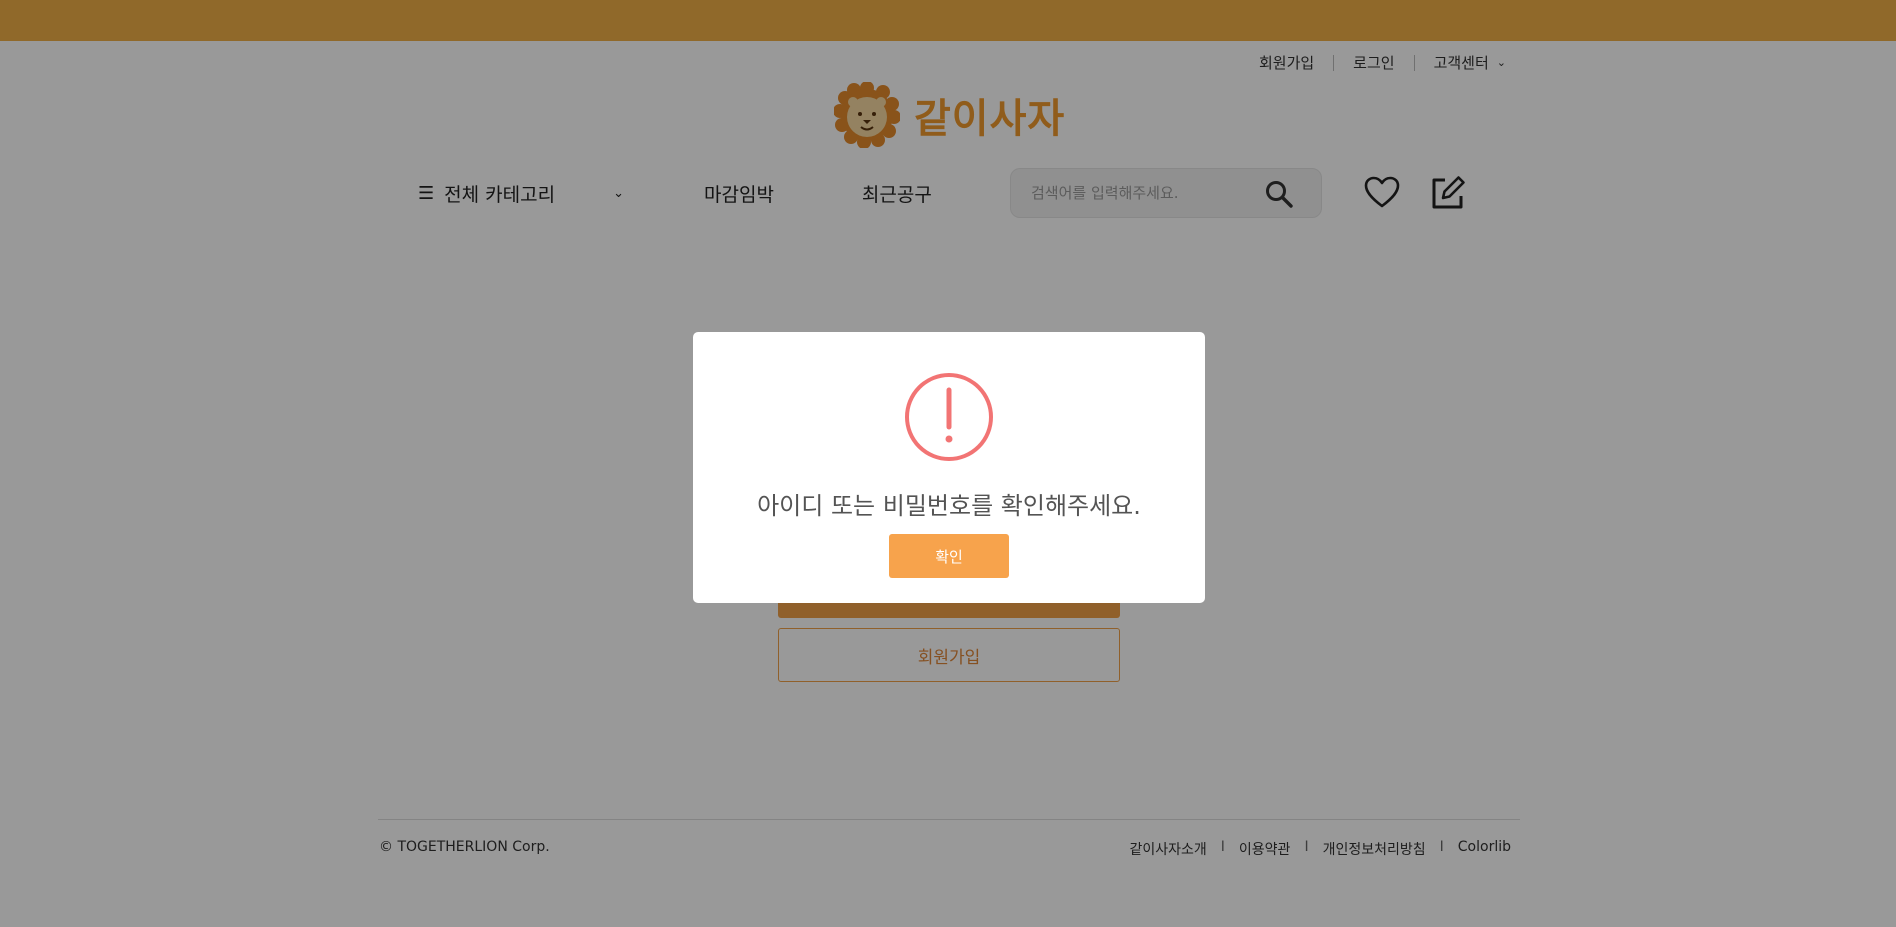 This screenshot has width=1896, height=927. Describe the element at coordinates (949, 556) in the screenshot. I see `confirm-button: 확인` at that location.